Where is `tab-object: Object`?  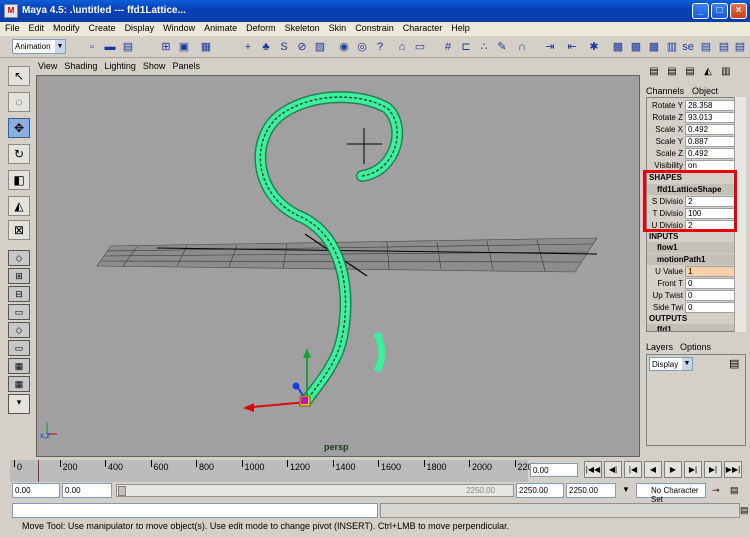 tab-object: Object is located at coordinates (705, 91).